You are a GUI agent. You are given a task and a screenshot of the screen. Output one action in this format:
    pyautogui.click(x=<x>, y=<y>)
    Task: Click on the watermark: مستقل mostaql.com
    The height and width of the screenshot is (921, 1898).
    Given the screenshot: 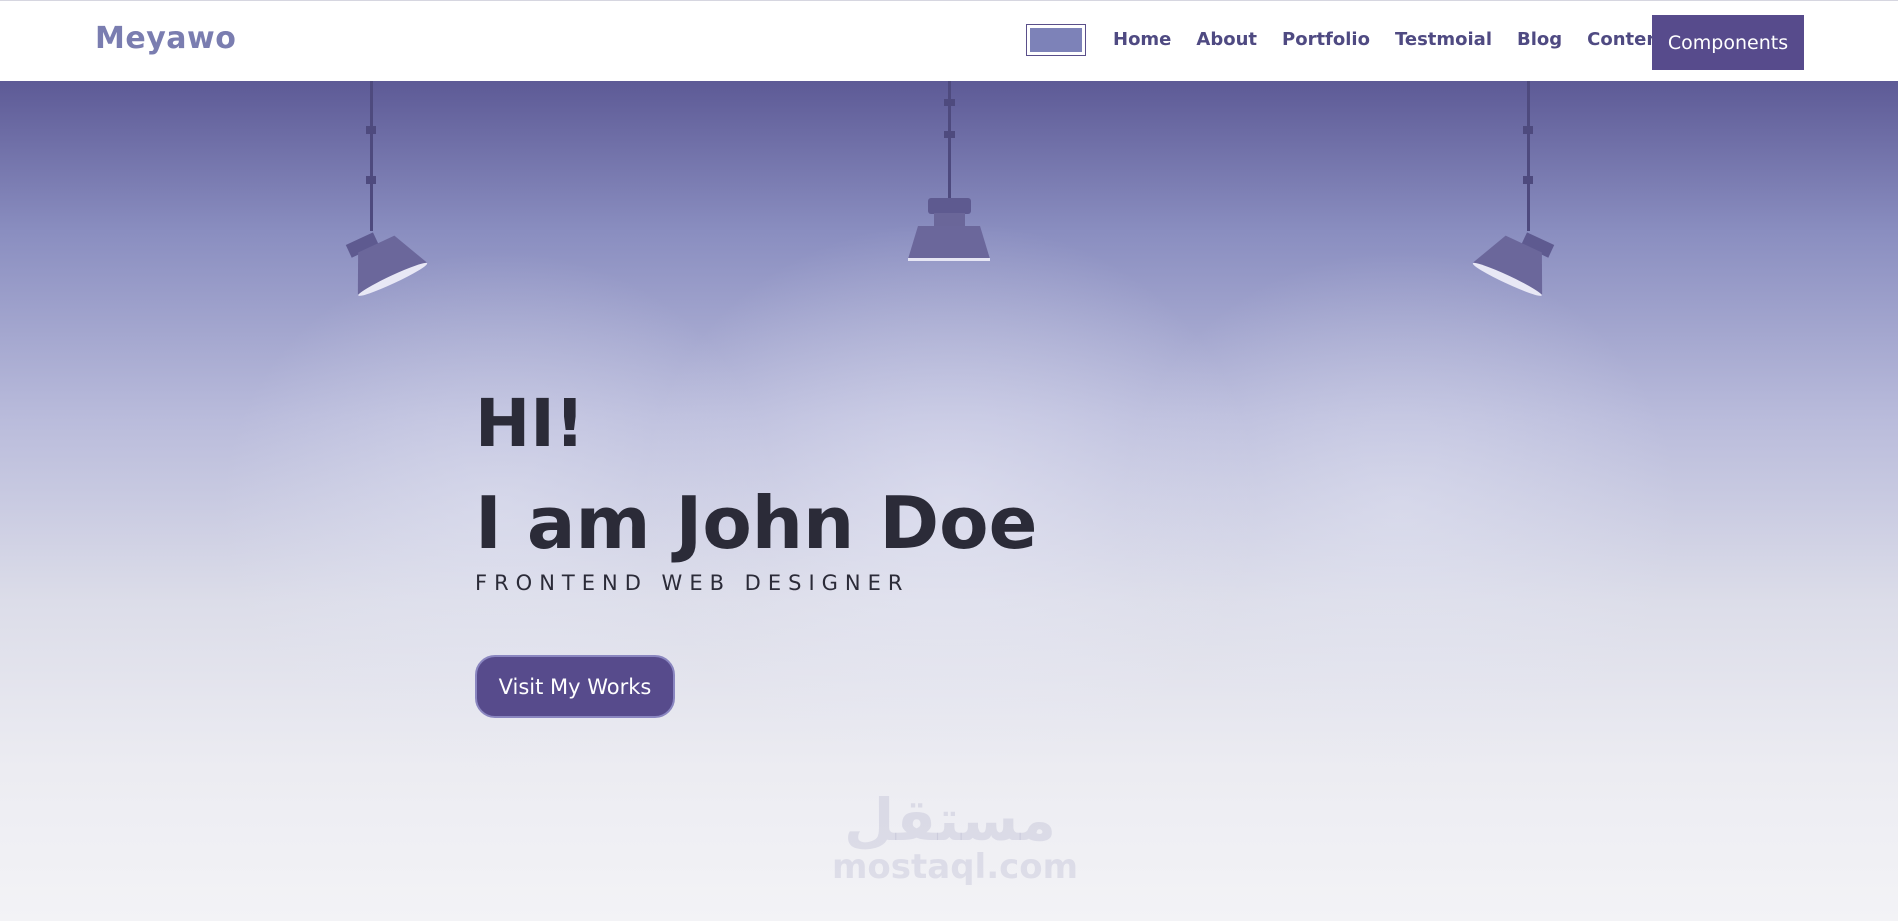 What is the action you would take?
    pyautogui.click(x=955, y=836)
    